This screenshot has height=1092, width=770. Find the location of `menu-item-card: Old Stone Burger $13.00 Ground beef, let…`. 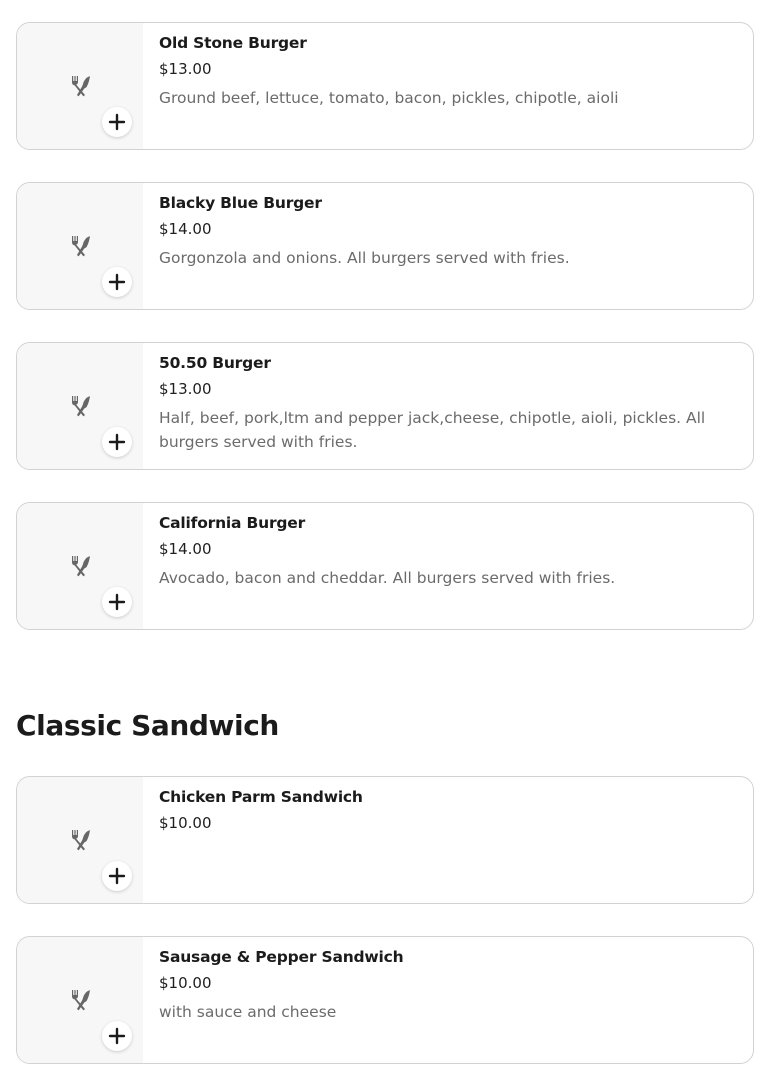

menu-item-card: Old Stone Burger $13.00 Ground beef, let… is located at coordinates (385, 86).